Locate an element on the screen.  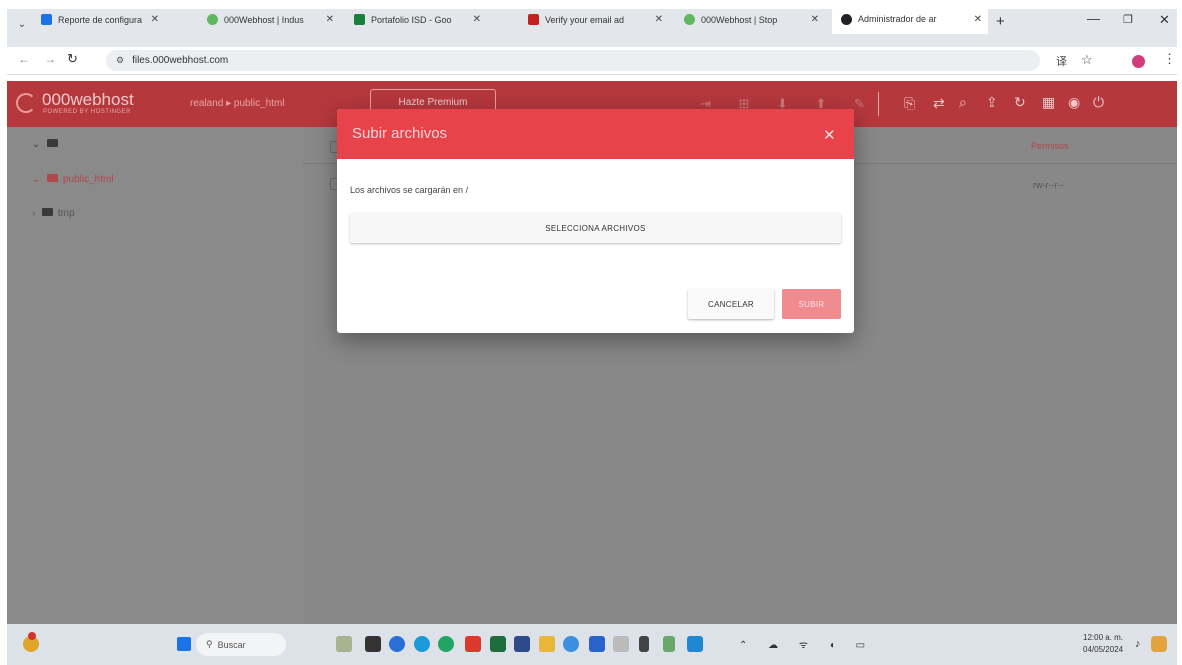
breadcrumb: realand ▸ public_html is located at coordinates (237, 103).